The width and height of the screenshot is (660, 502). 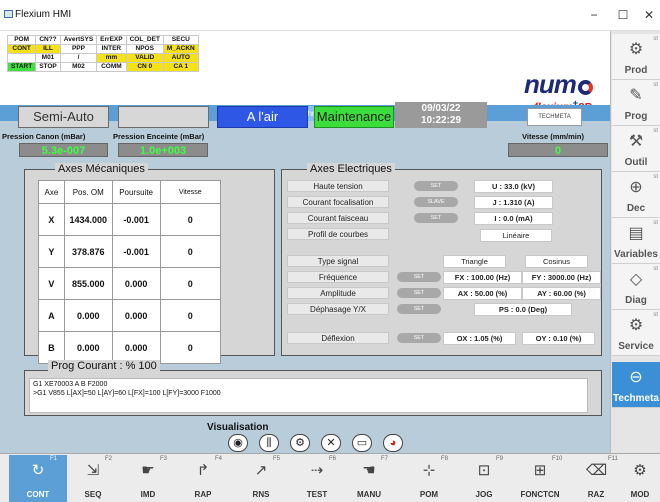 I want to click on fkey-imd: F3 ☛ IMD, so click(x=148, y=478).